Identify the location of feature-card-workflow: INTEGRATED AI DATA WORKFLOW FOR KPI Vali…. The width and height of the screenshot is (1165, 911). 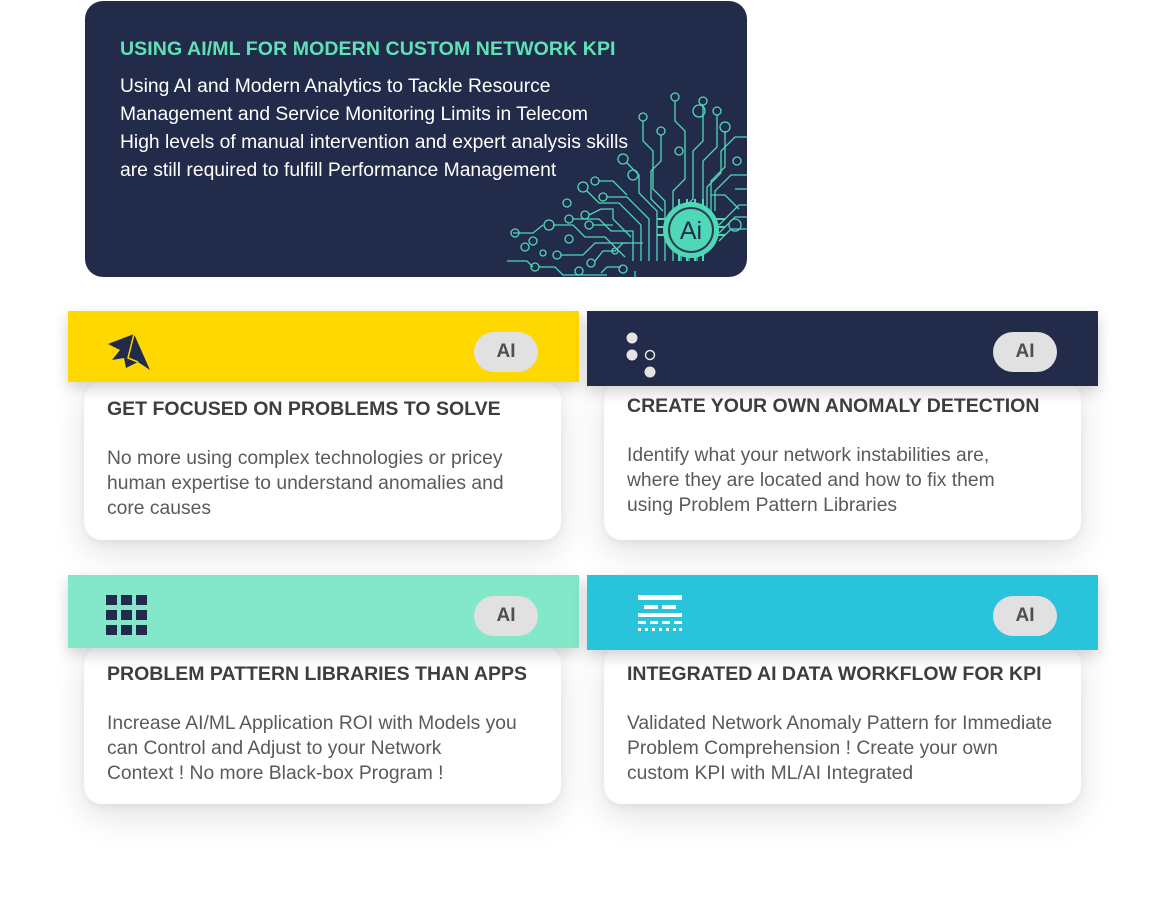
(842, 725).